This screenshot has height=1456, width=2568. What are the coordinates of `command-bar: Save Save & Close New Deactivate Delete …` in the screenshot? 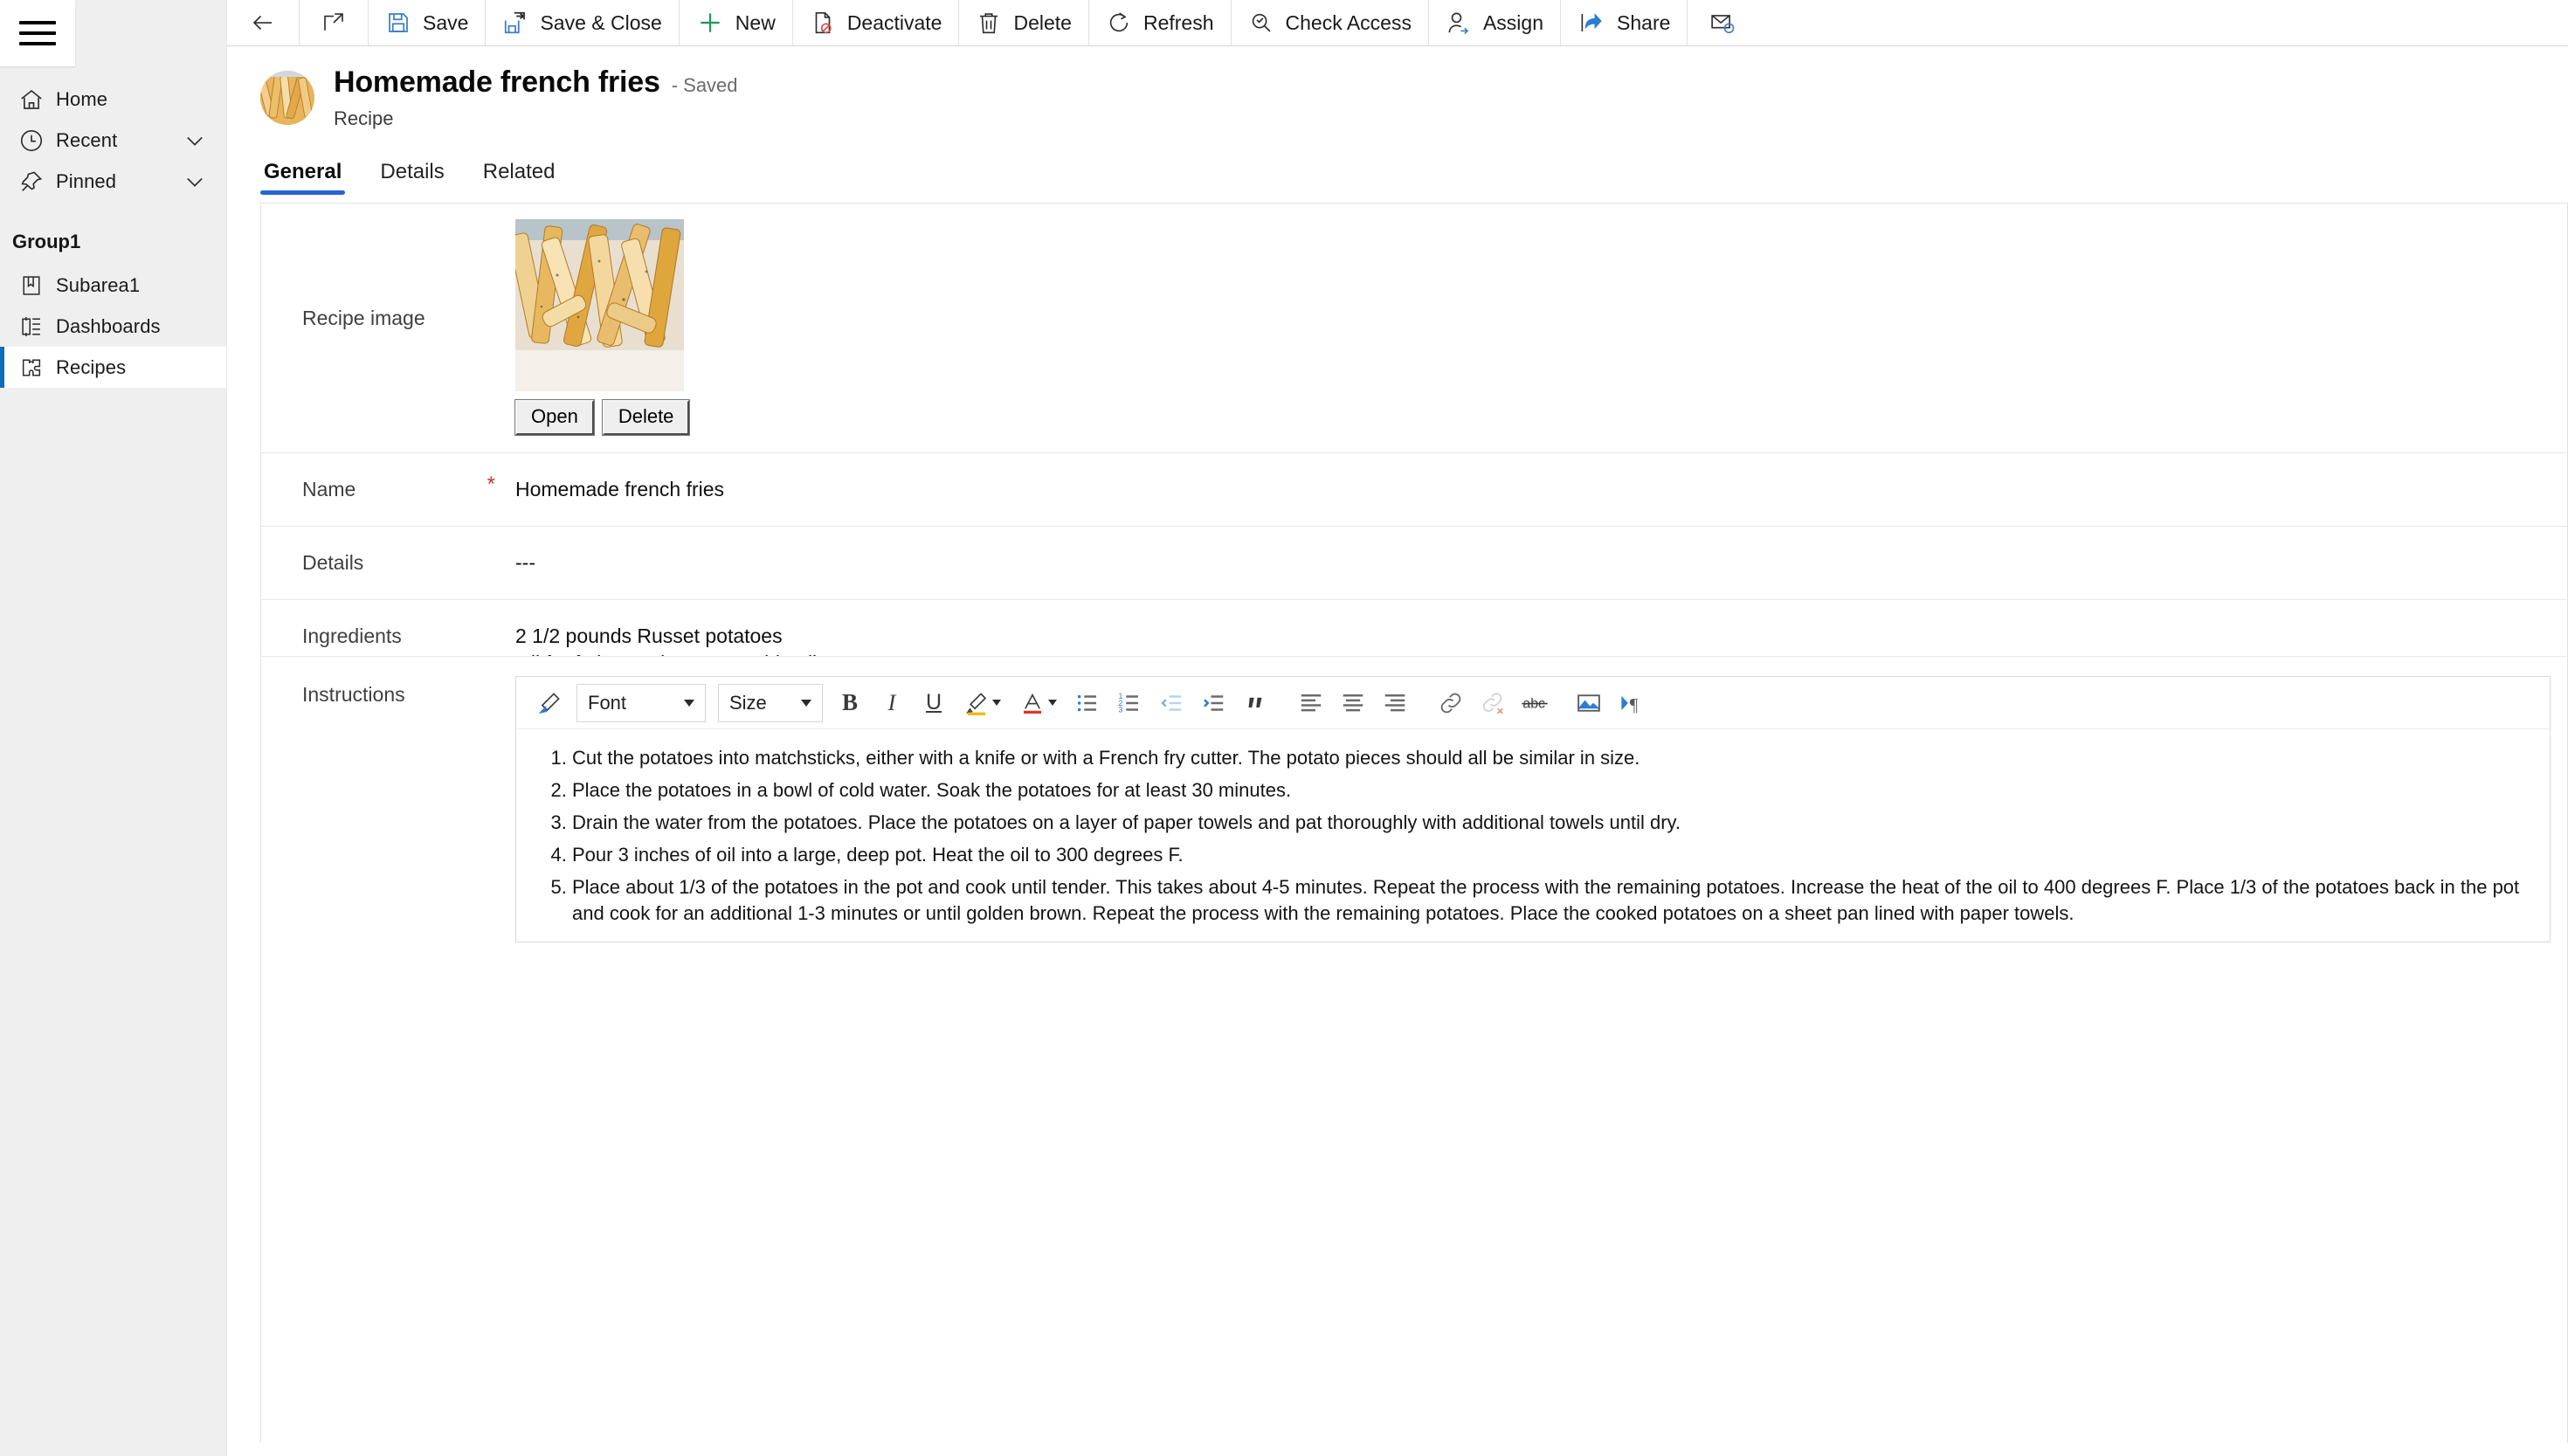 It's located at (1397, 23).